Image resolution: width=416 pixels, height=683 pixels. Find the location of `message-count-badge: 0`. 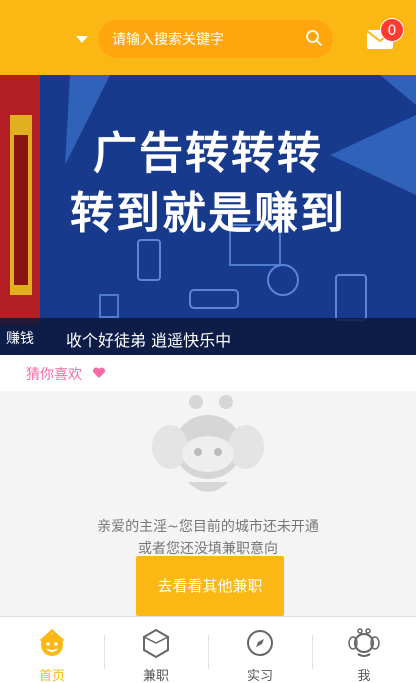

message-count-badge: 0 is located at coordinates (392, 30).